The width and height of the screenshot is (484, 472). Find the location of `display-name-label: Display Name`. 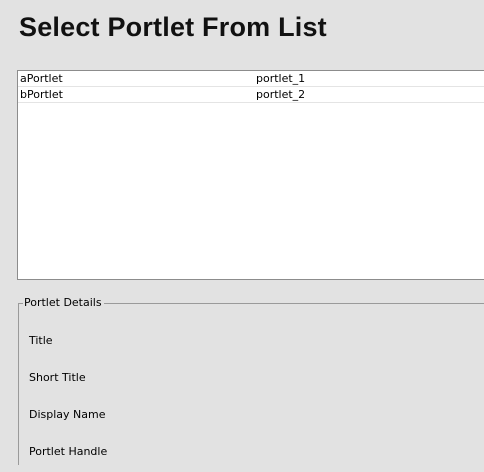

display-name-label: Display Name is located at coordinates (67, 414).